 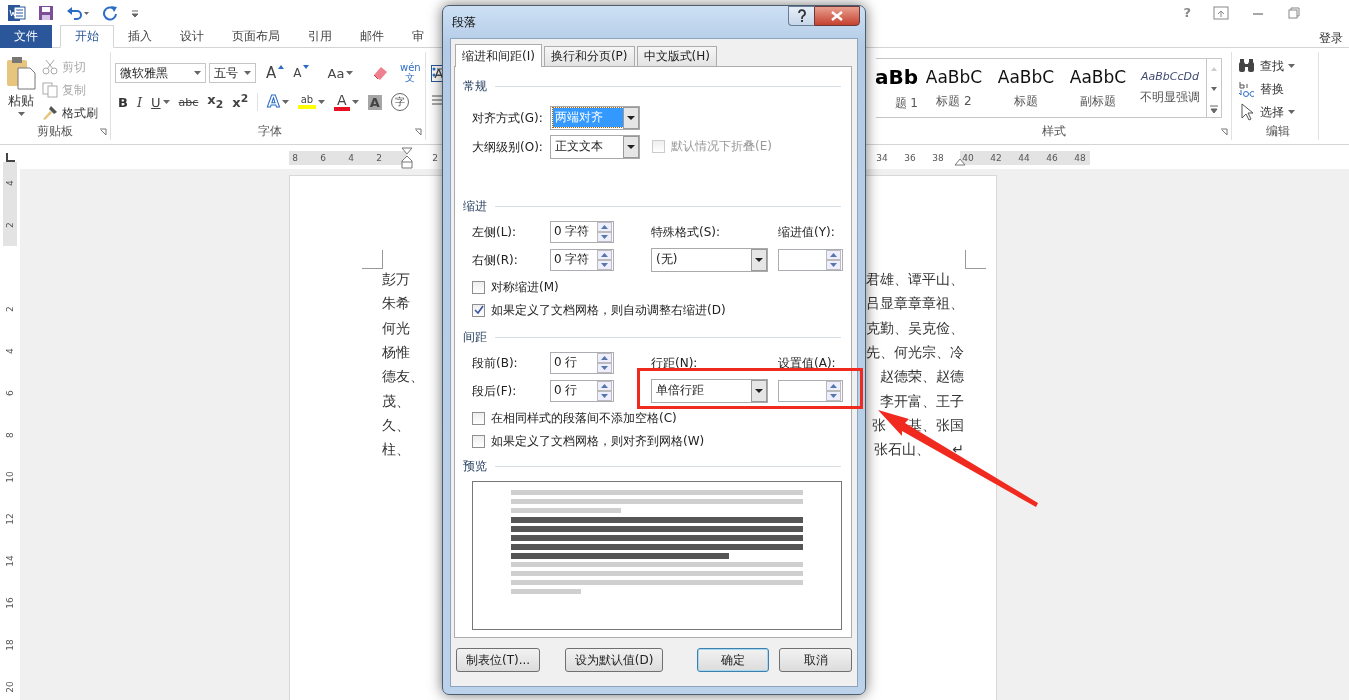 I want to click on dropdown: (无), so click(x=709, y=259).